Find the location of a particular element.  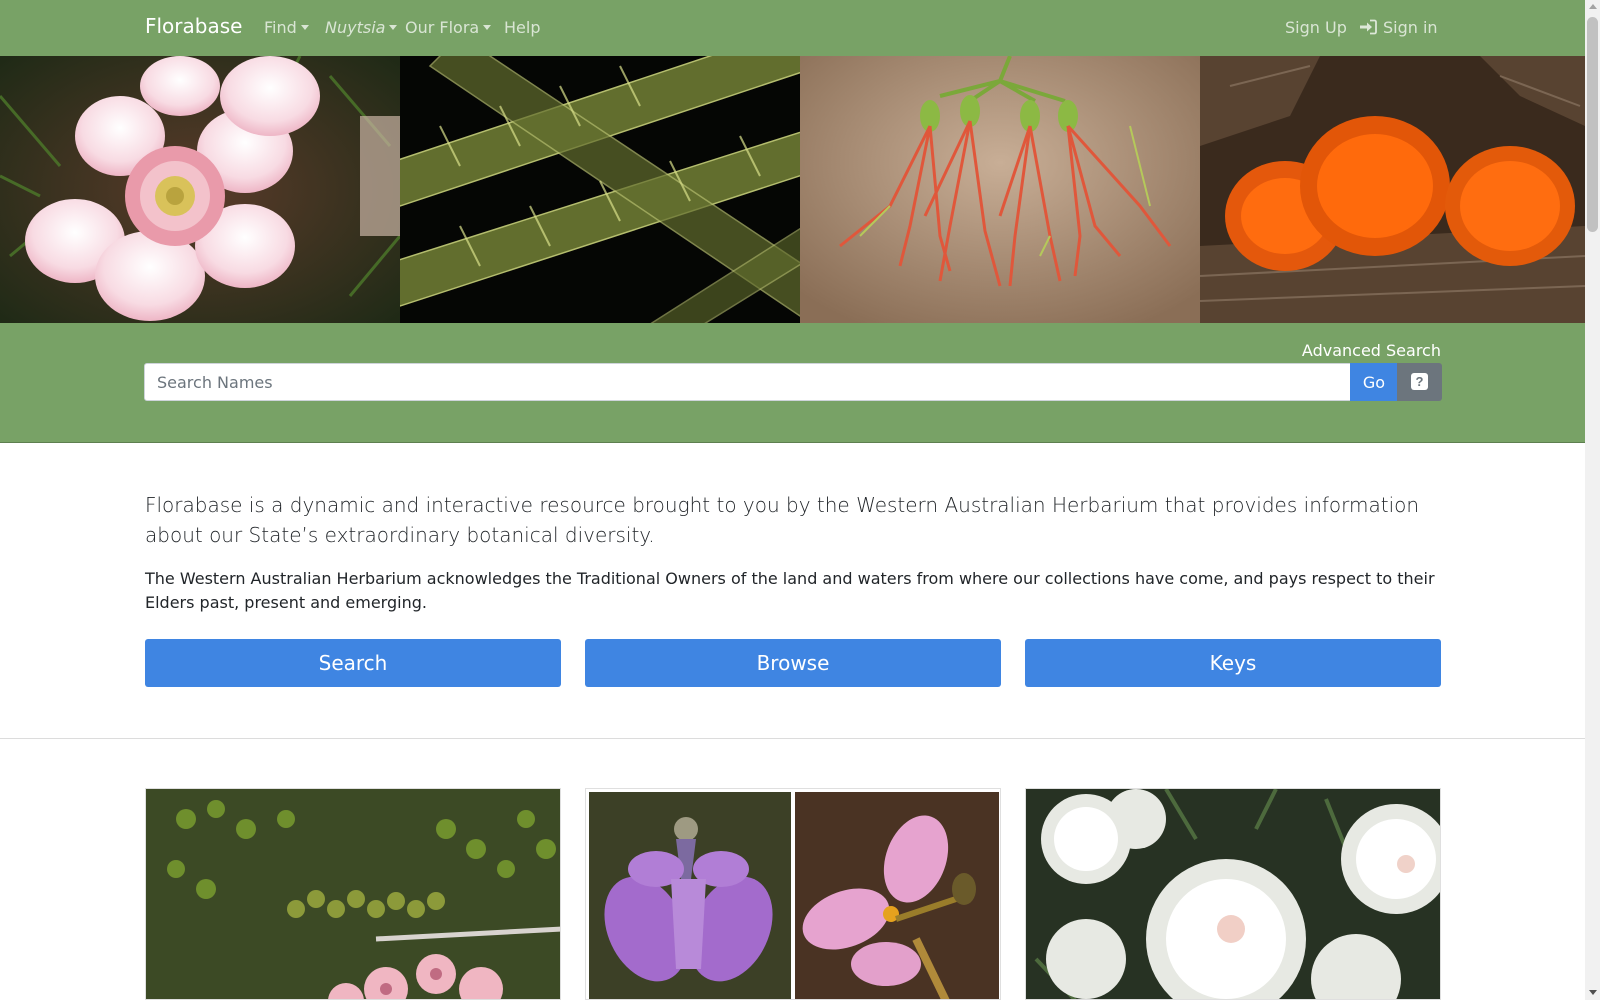

sign-in-link: Sign in is located at coordinates (1398, 27).